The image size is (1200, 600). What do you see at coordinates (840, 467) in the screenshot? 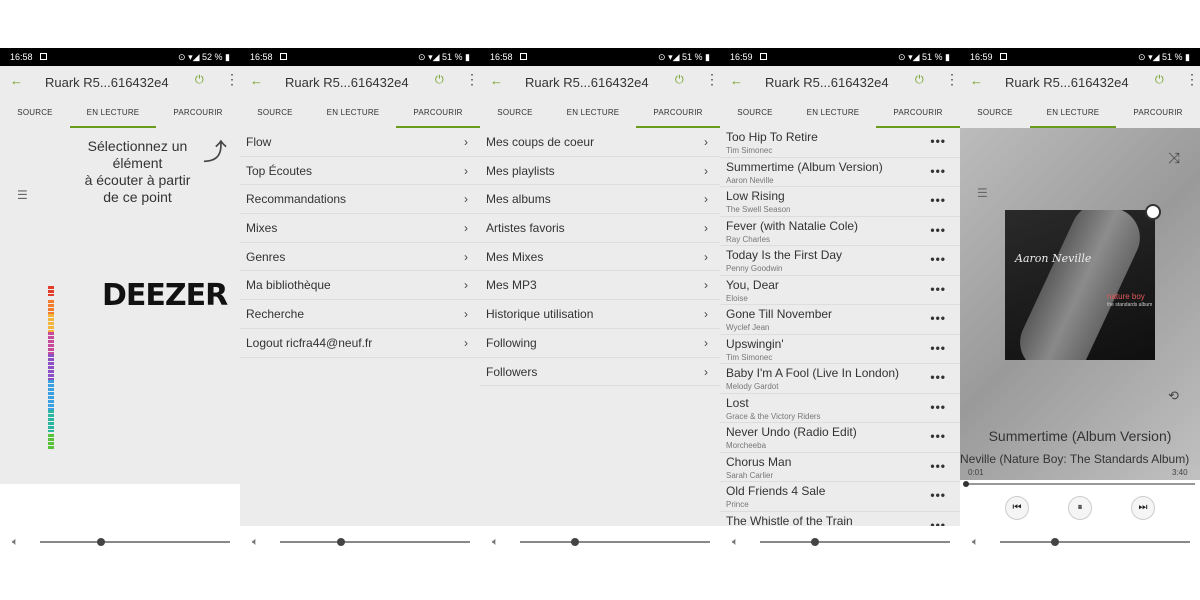
I see `track-row: Chorus Man Sarah Carlier •••` at bounding box center [840, 467].